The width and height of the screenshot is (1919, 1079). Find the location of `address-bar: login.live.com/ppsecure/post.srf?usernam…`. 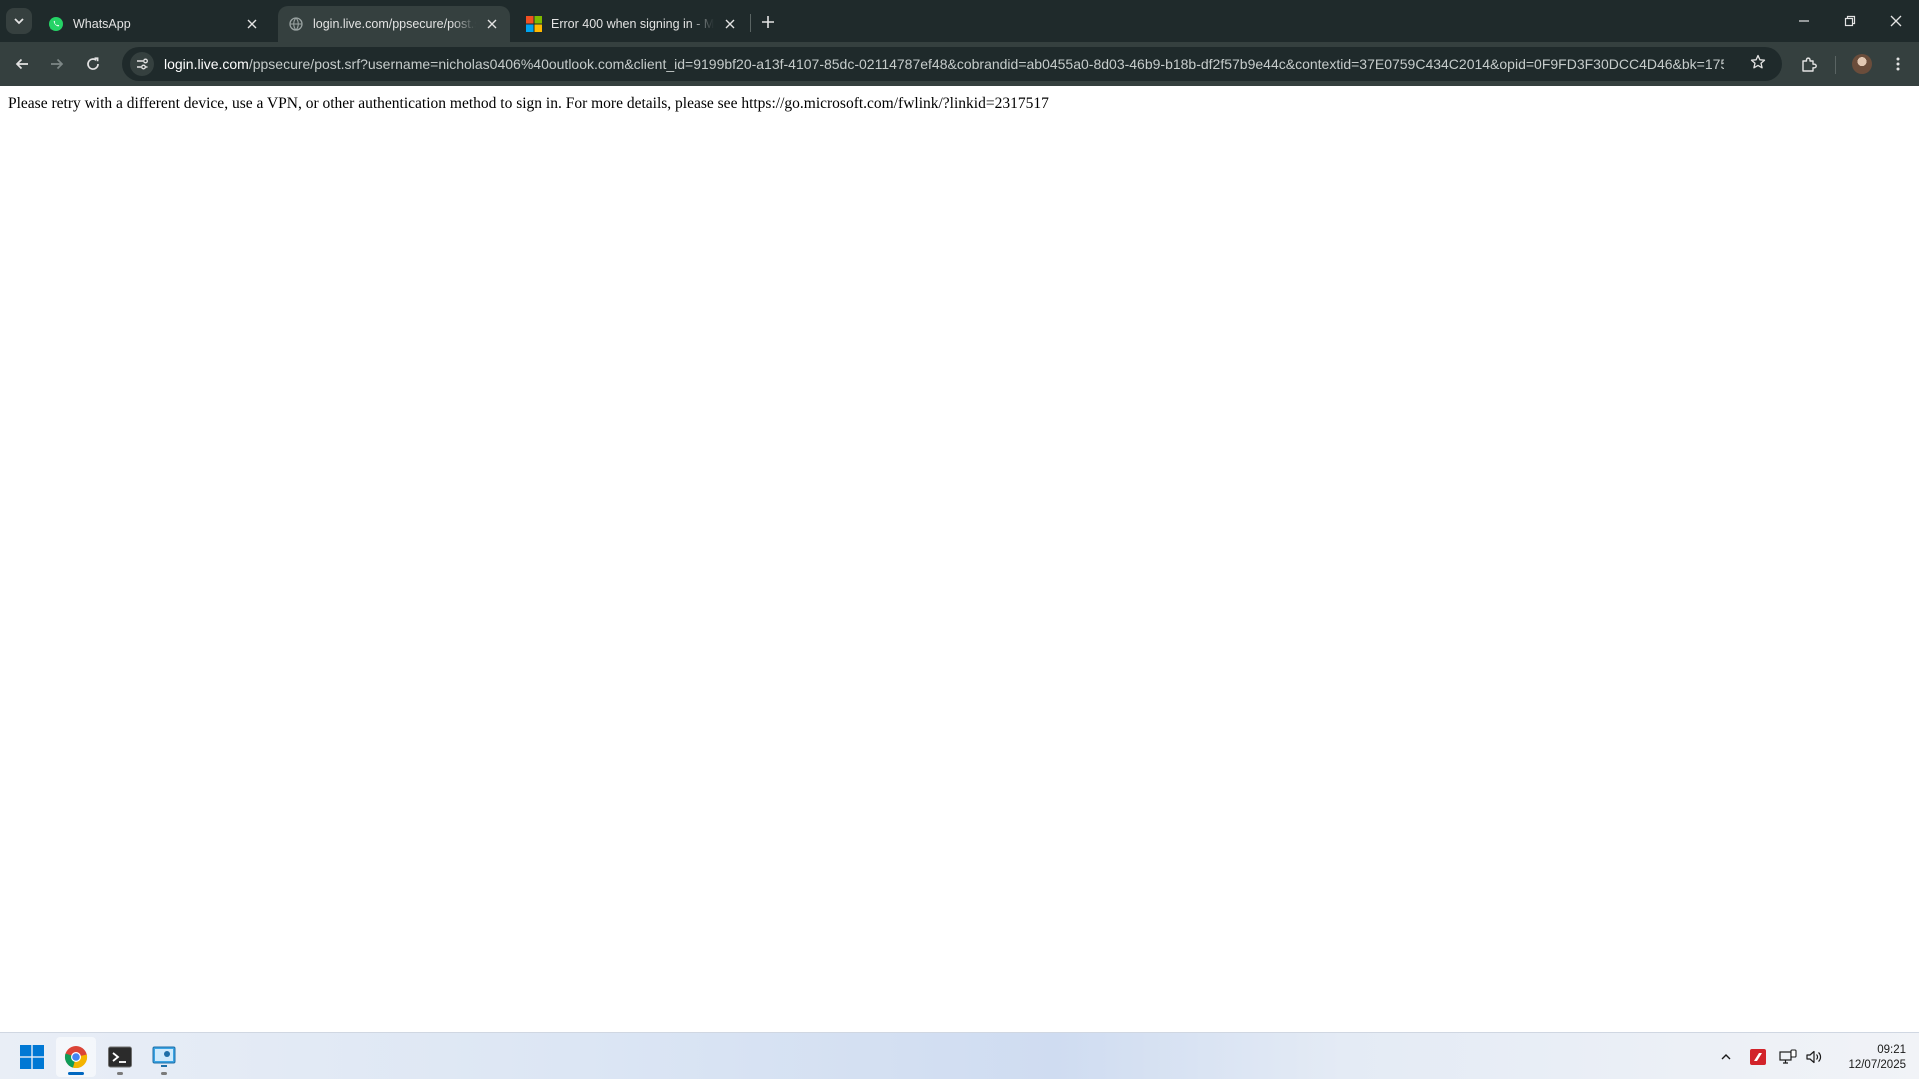

address-bar: login.live.com/ppsecure/post.srf?usernam… is located at coordinates (952, 64).